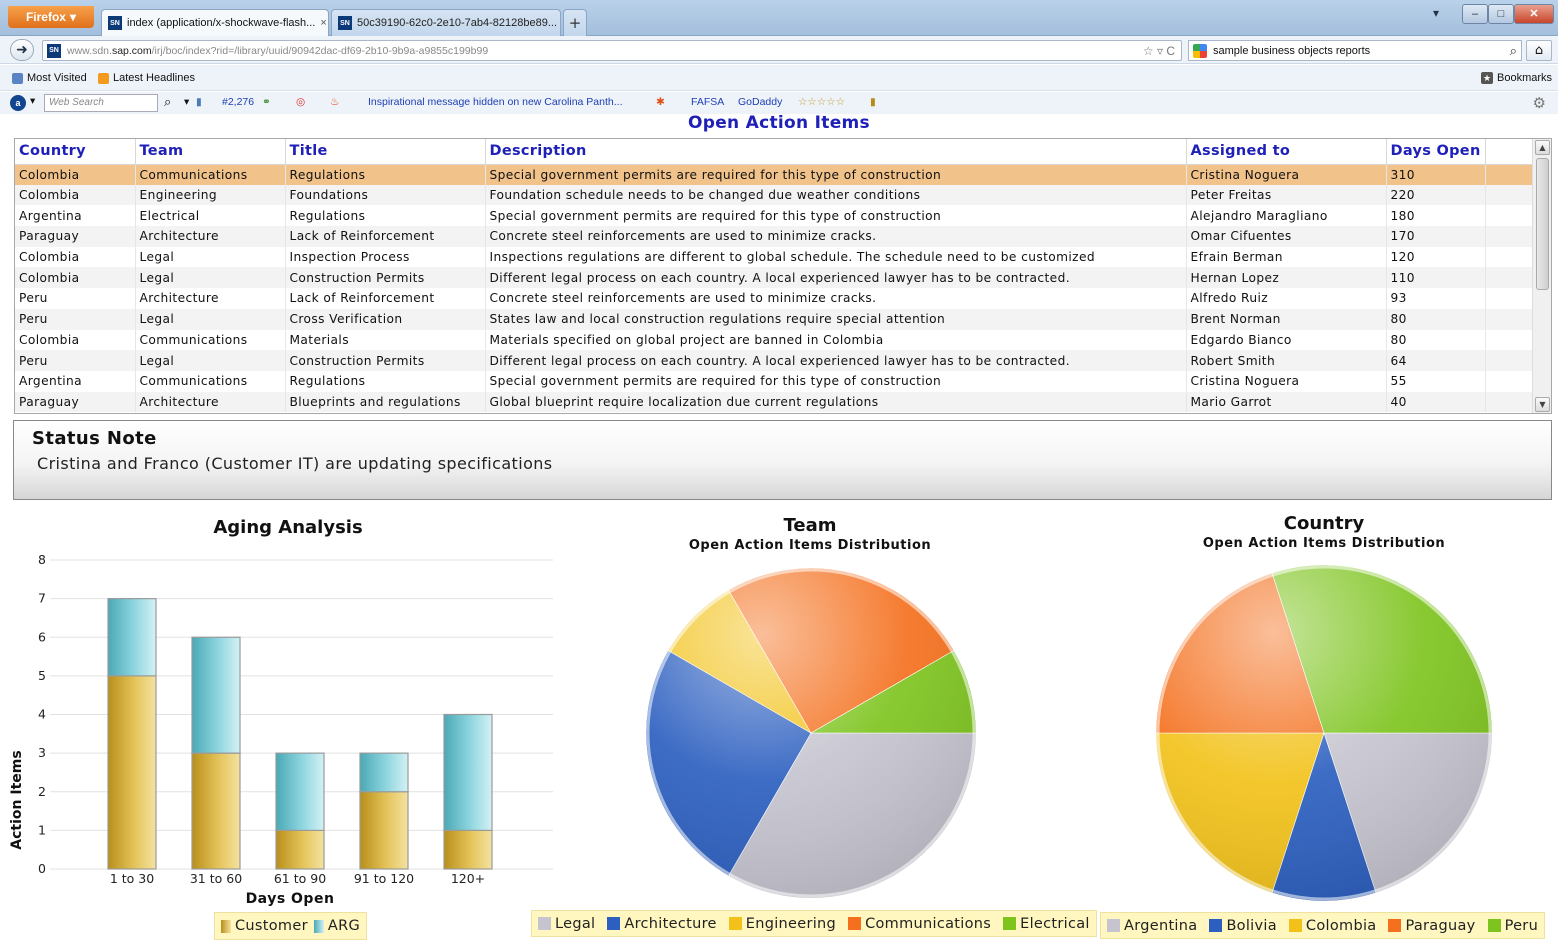 The width and height of the screenshot is (1558, 946). What do you see at coordinates (210, 257) in the screenshot?
I see `table-cell: Legal` at bounding box center [210, 257].